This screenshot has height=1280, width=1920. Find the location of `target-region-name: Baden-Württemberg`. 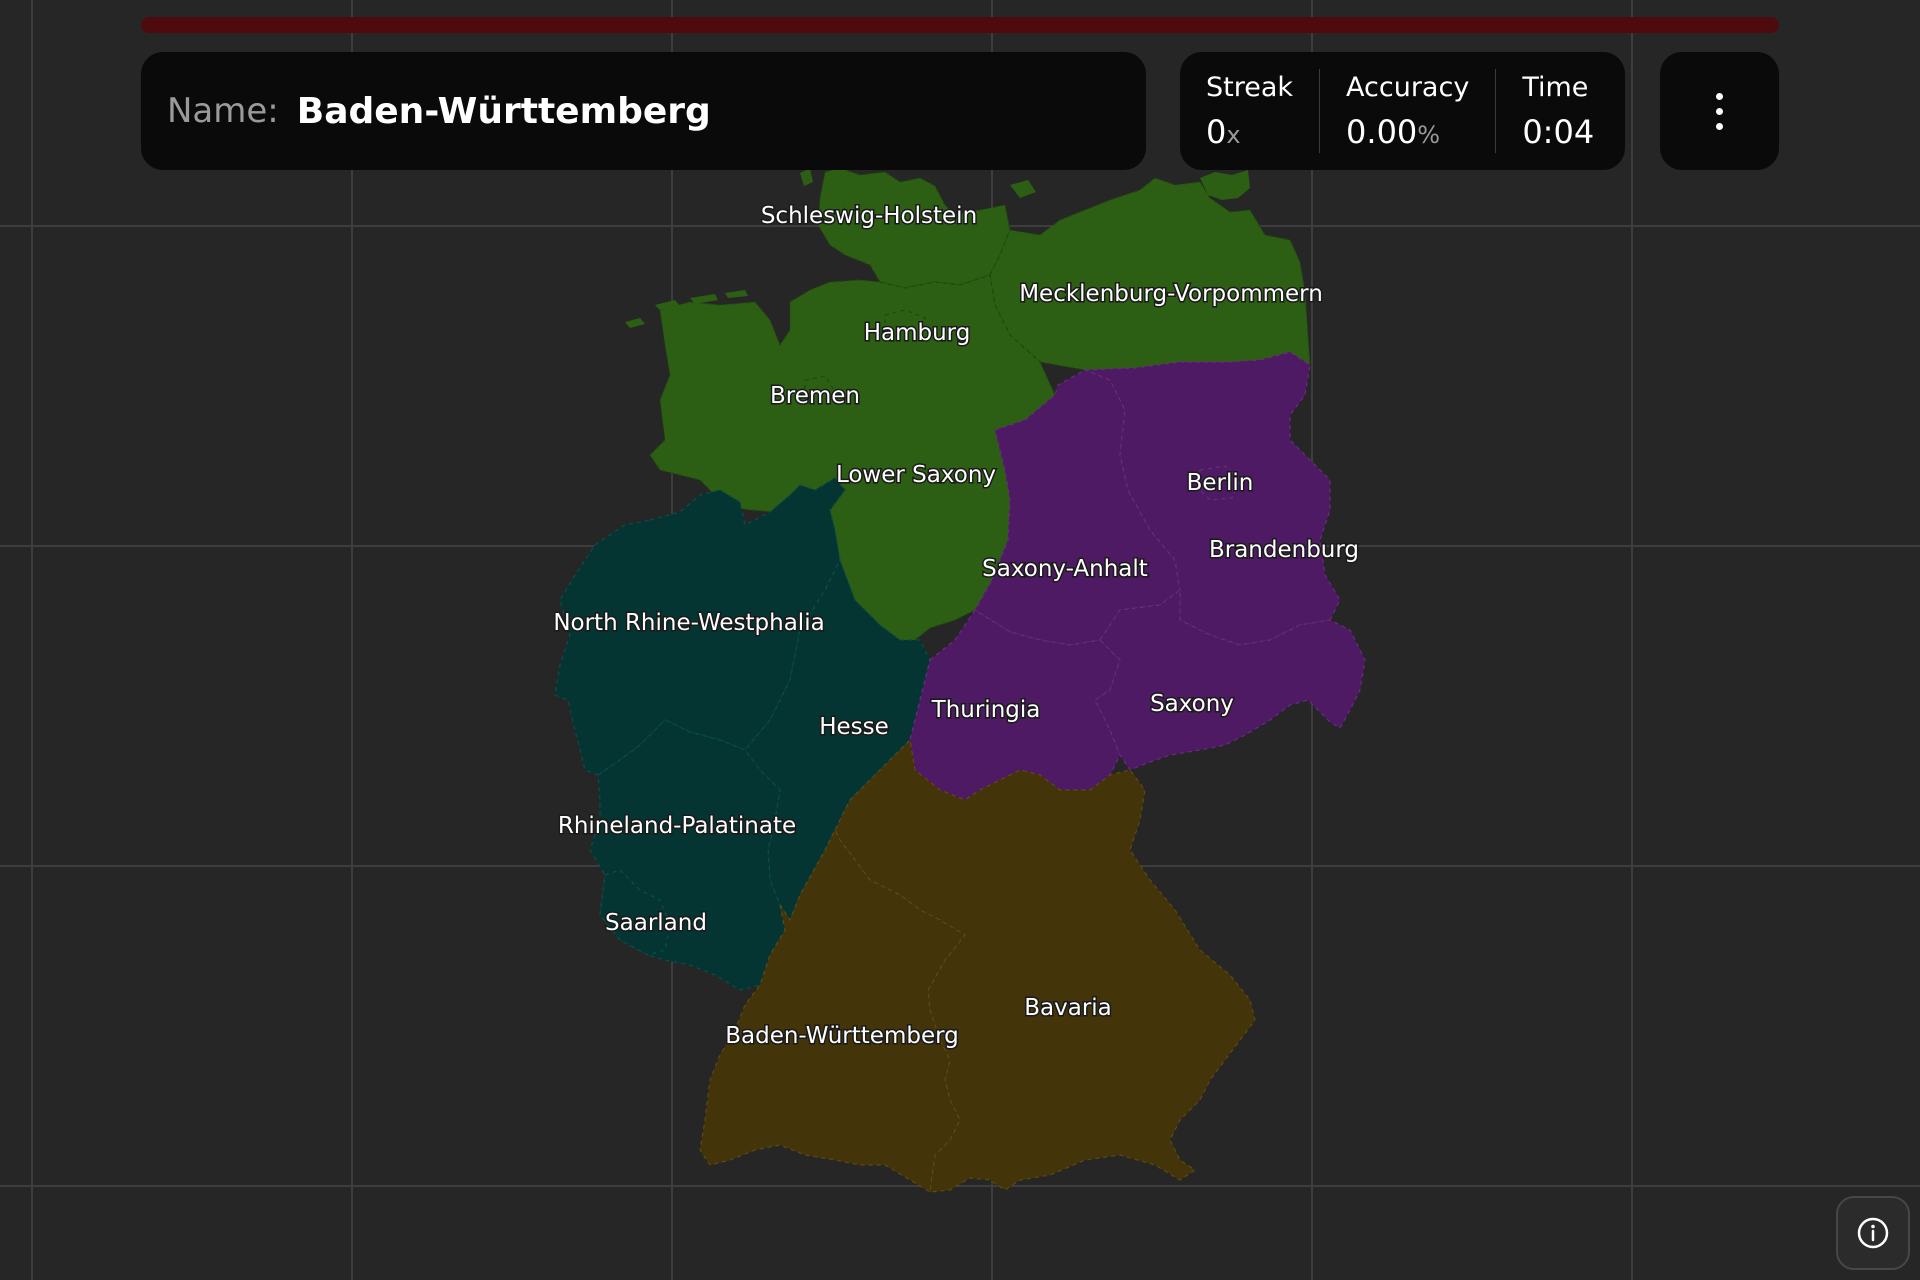

target-region-name: Baden-Württemberg is located at coordinates (503, 111).